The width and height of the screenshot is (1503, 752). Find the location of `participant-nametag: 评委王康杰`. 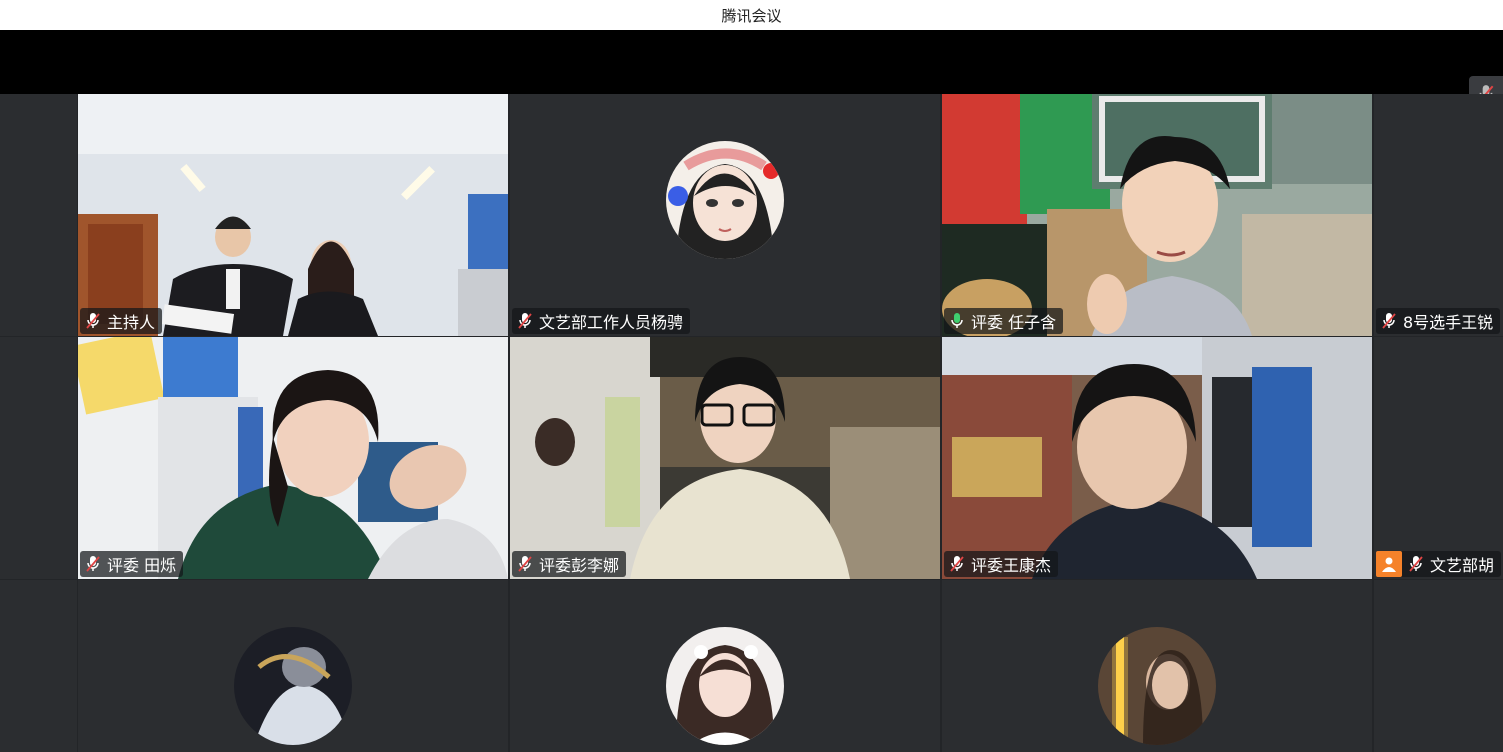

participant-nametag: 评委王康杰 is located at coordinates (1001, 564).